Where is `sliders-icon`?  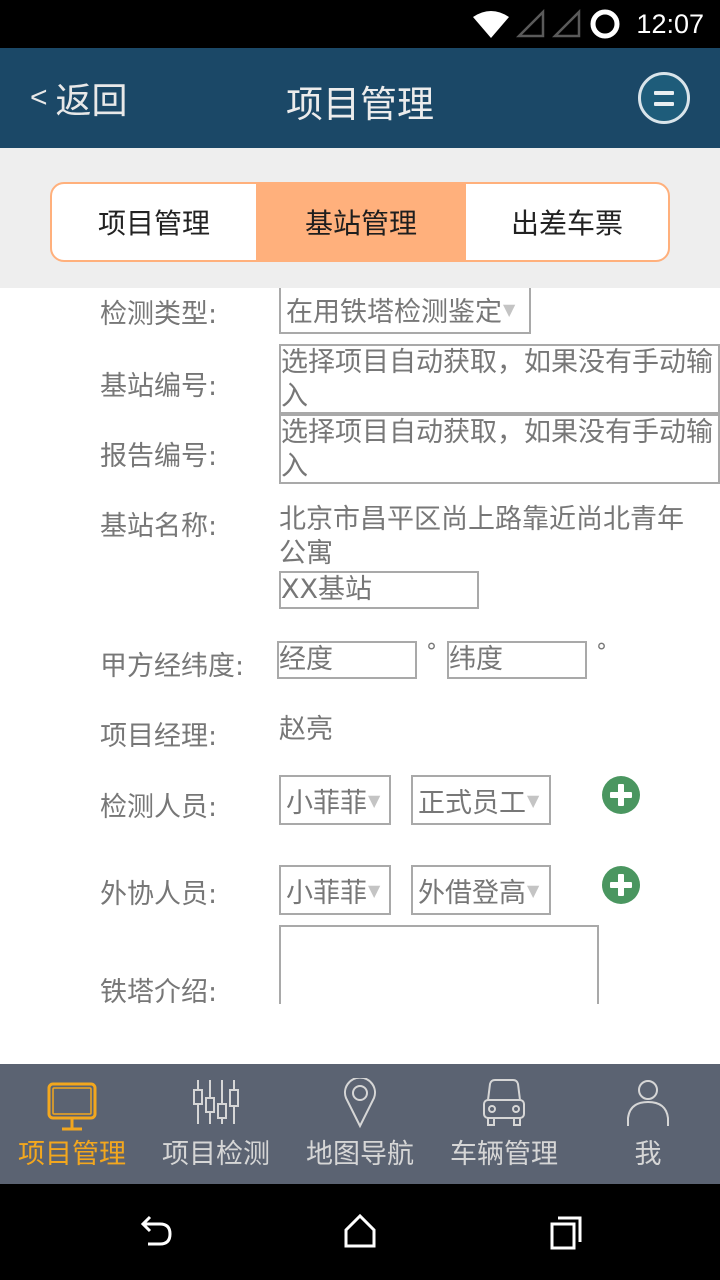
sliders-icon is located at coordinates (216, 1102).